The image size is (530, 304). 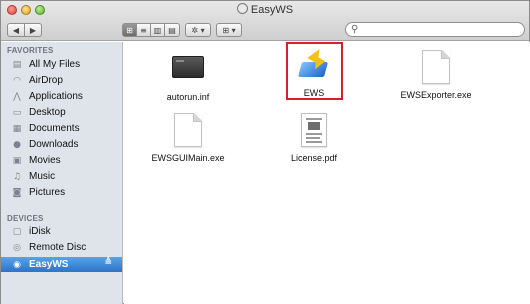 I want to click on file-label: License.pdf, so click(x=314, y=158).